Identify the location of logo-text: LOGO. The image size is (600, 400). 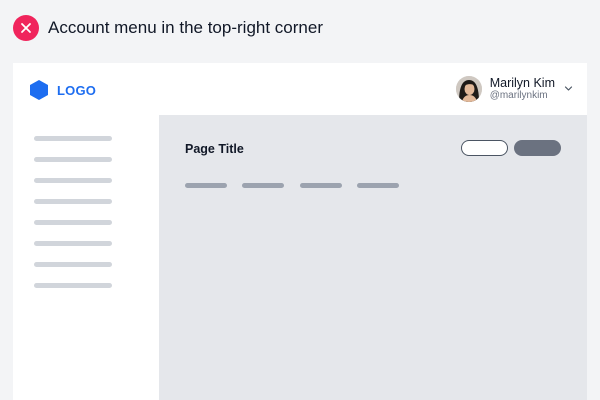
(77, 90).